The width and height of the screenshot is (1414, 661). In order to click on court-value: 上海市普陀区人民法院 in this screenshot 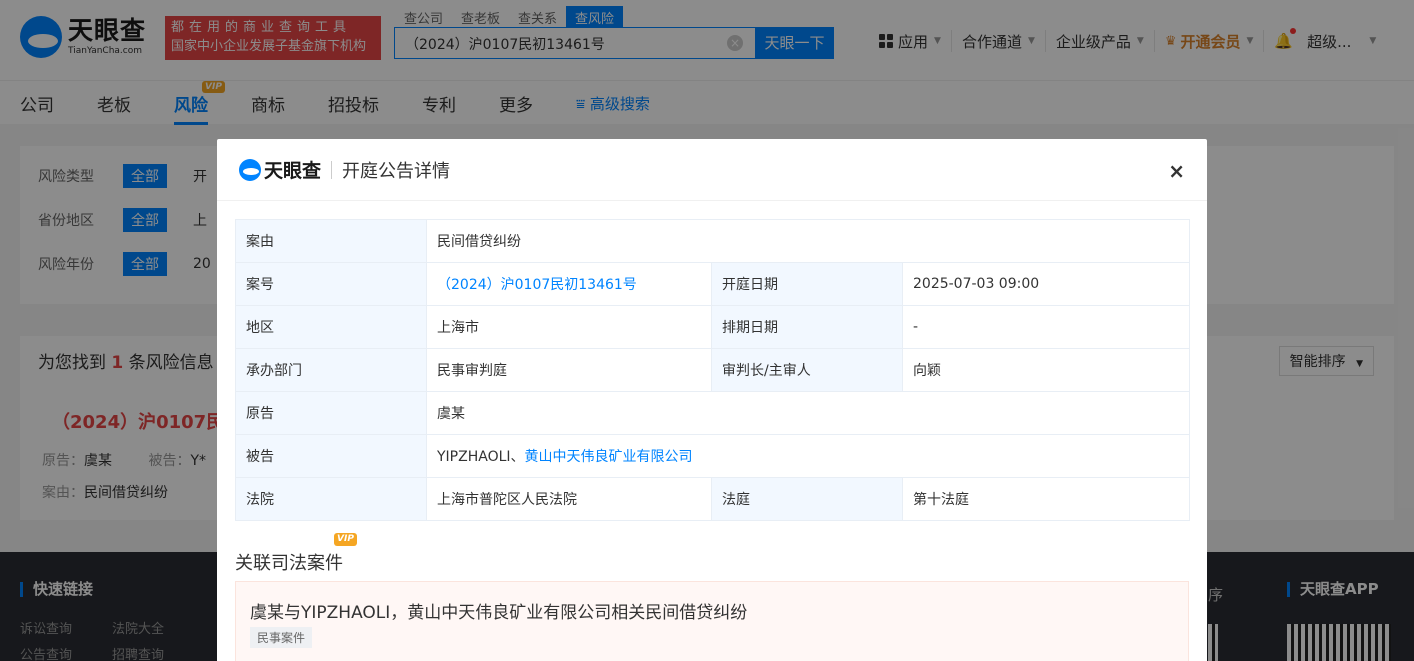, I will do `click(569, 499)`.